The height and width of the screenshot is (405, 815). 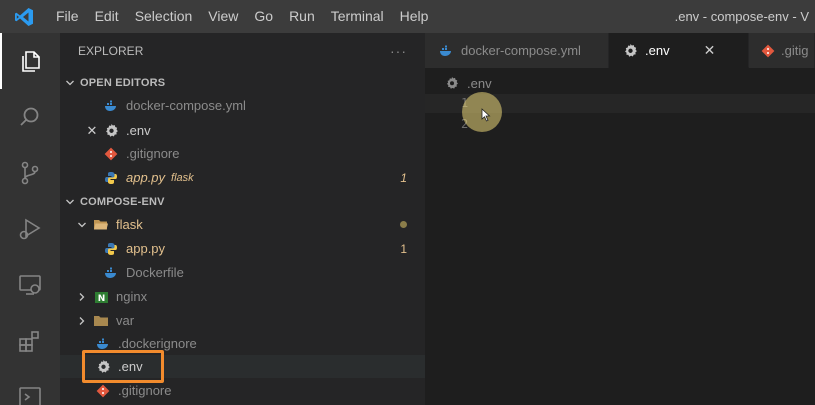 I want to click on menu-edit: Edit, so click(x=107, y=16).